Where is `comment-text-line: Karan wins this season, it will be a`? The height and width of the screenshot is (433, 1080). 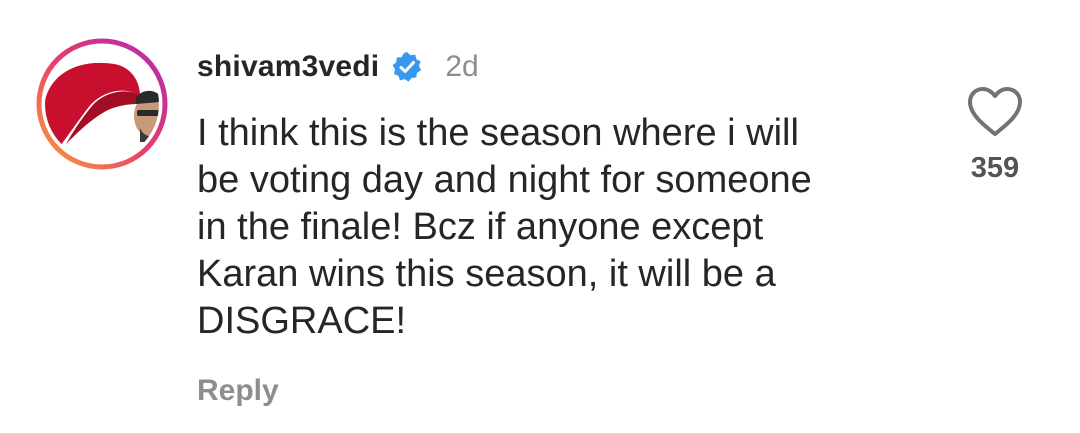
comment-text-line: Karan wins this season, it will be a is located at coordinates (486, 274).